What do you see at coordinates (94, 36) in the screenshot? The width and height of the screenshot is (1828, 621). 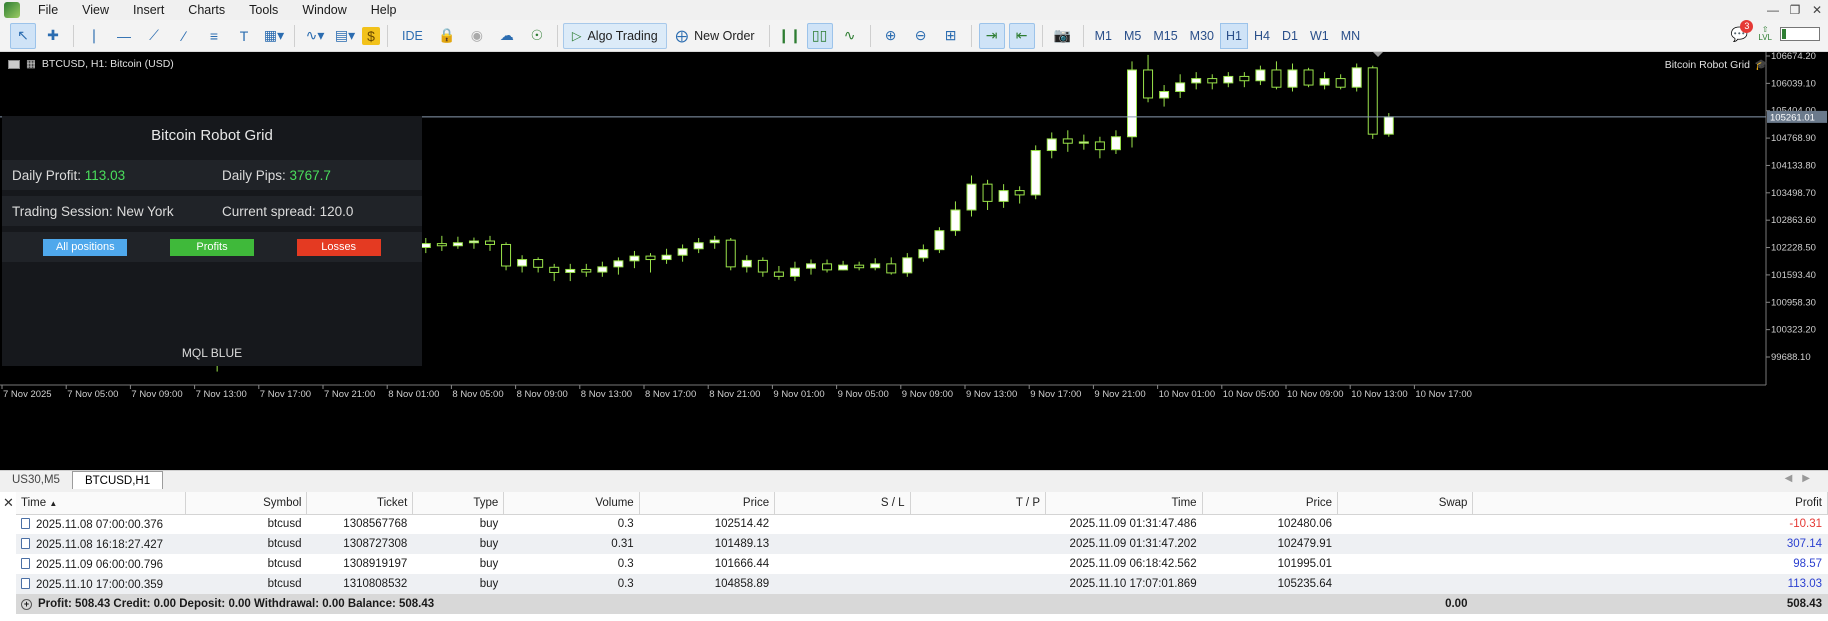 I see `vertical-line-icon: ❘` at bounding box center [94, 36].